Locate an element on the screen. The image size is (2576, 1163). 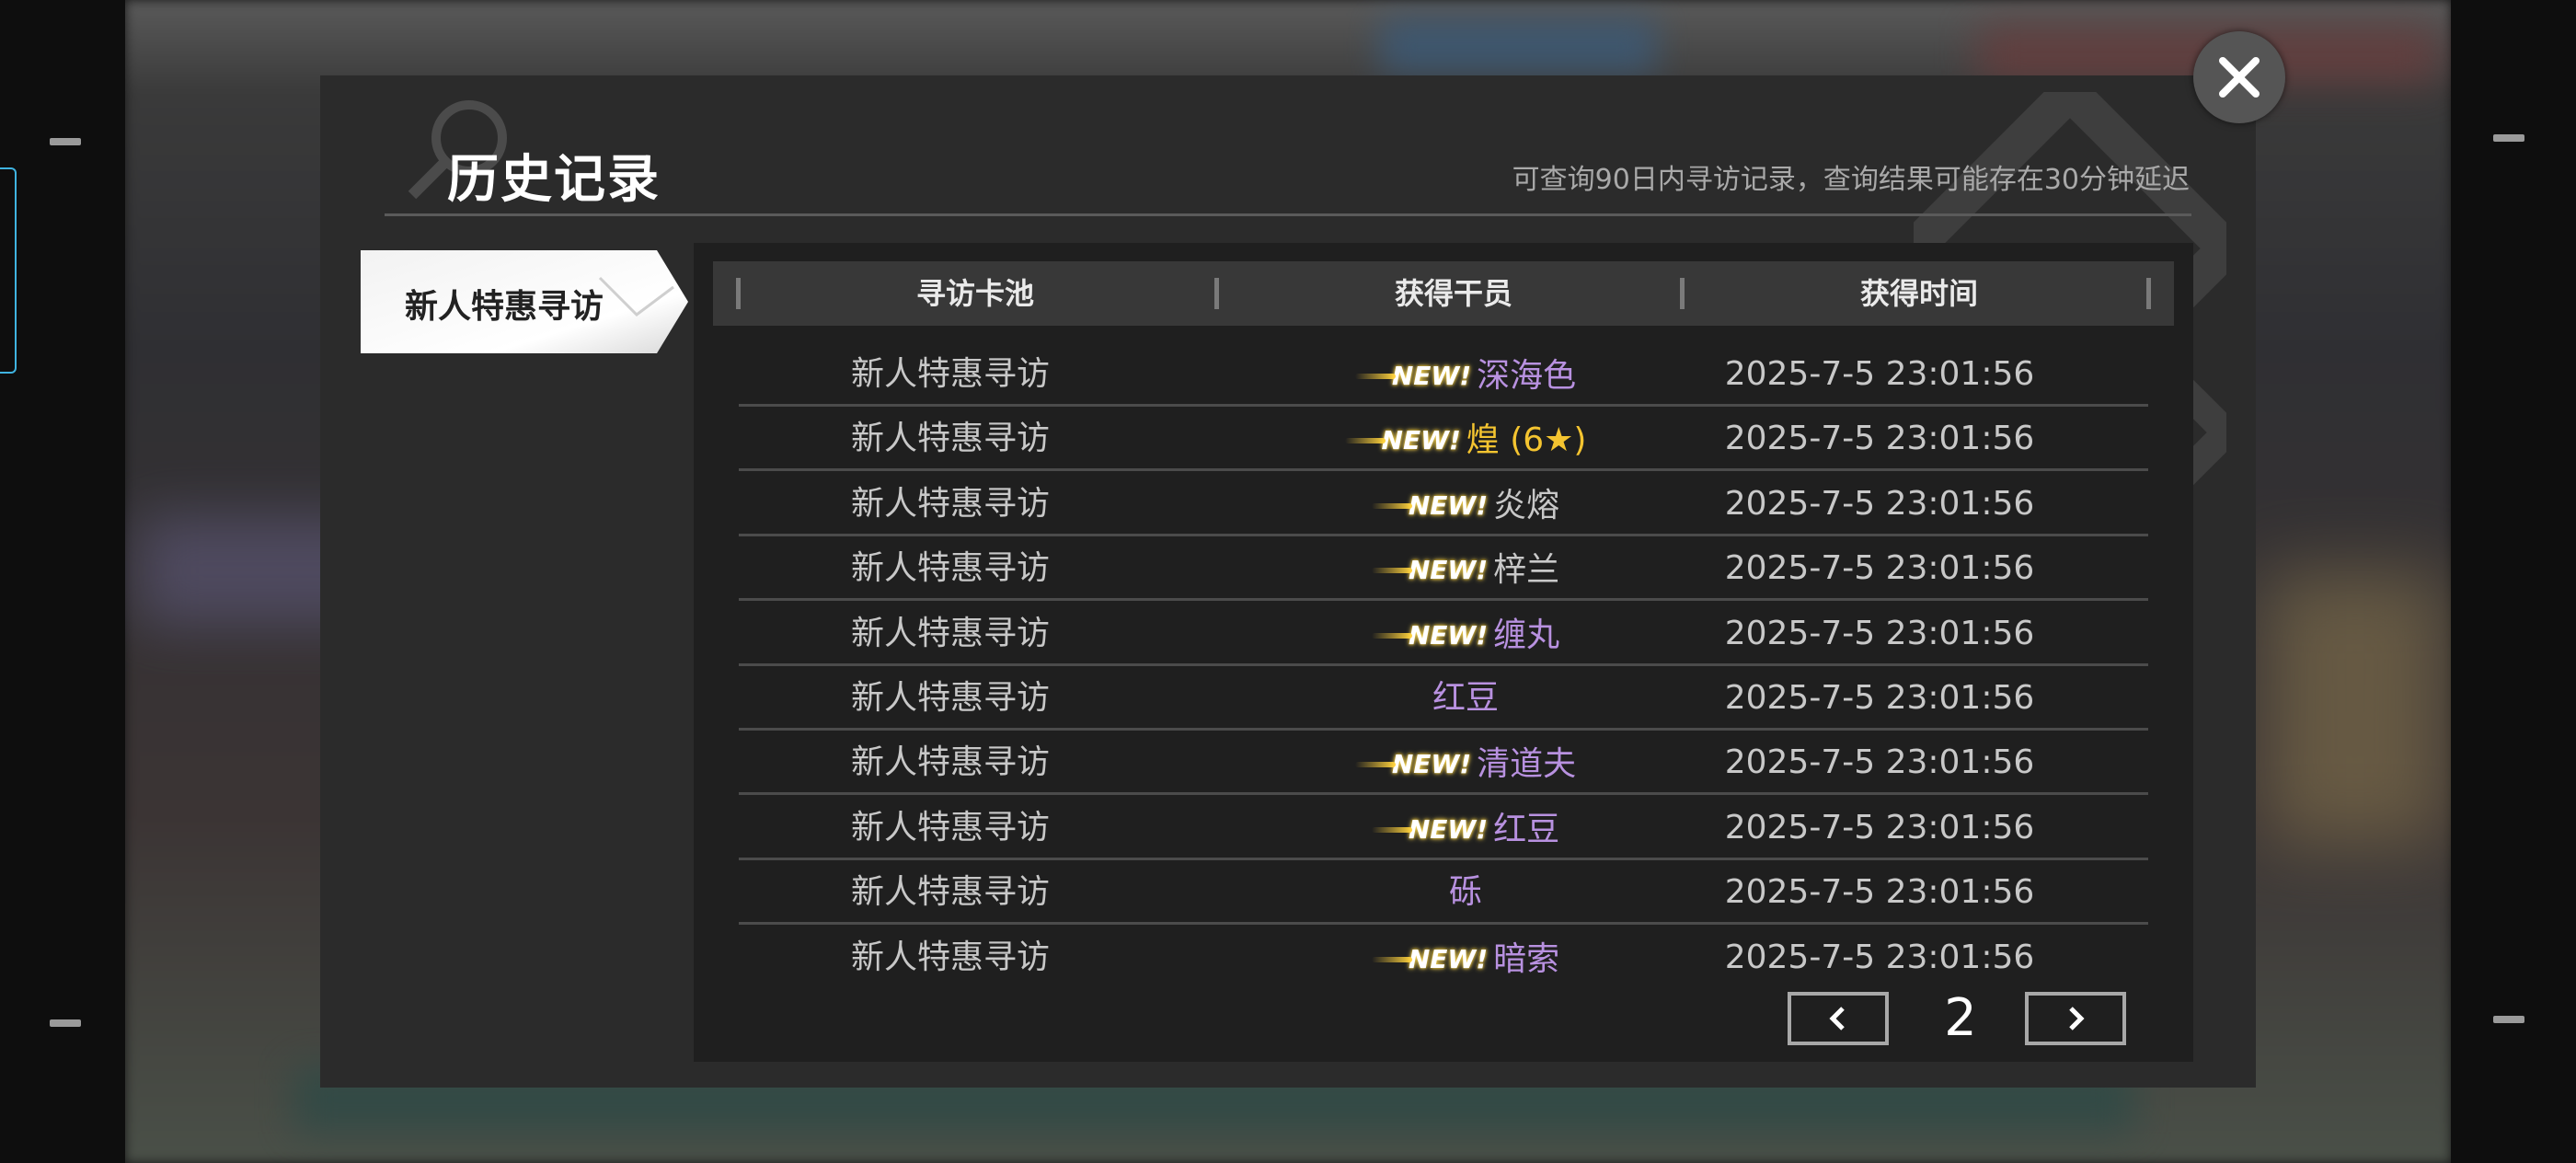
chevron-right-icon is located at coordinates (2077, 1019).